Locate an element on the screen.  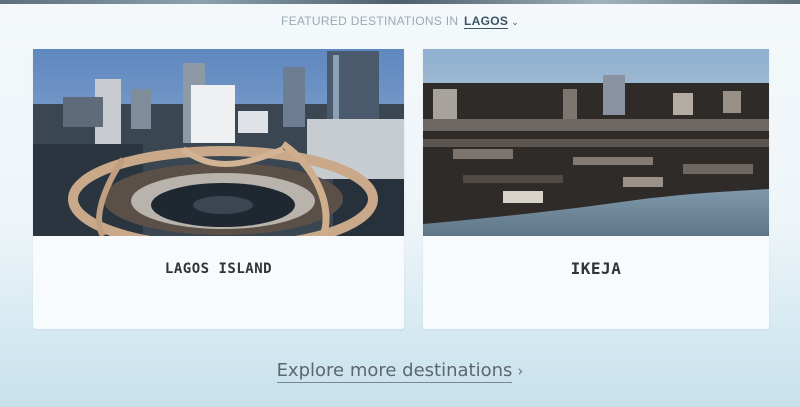
top-edge-strip is located at coordinates (400, 2).